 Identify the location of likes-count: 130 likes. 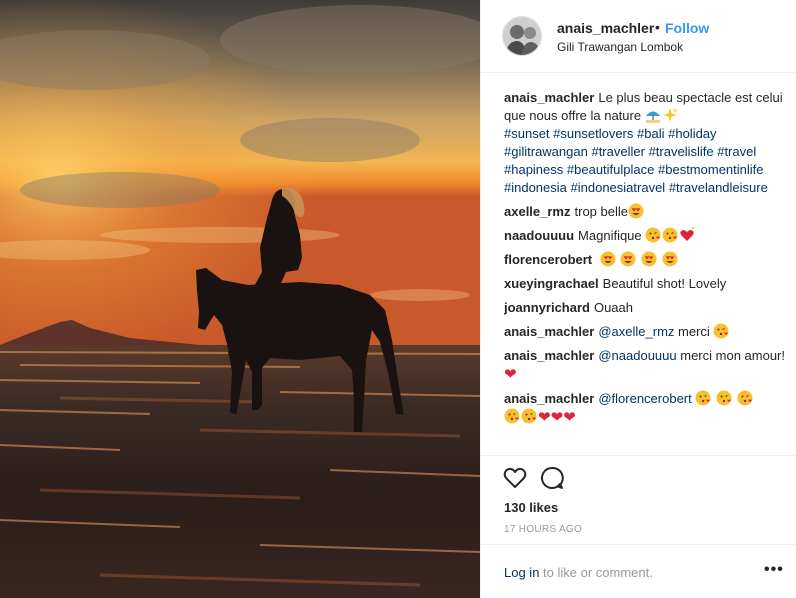
(531, 507).